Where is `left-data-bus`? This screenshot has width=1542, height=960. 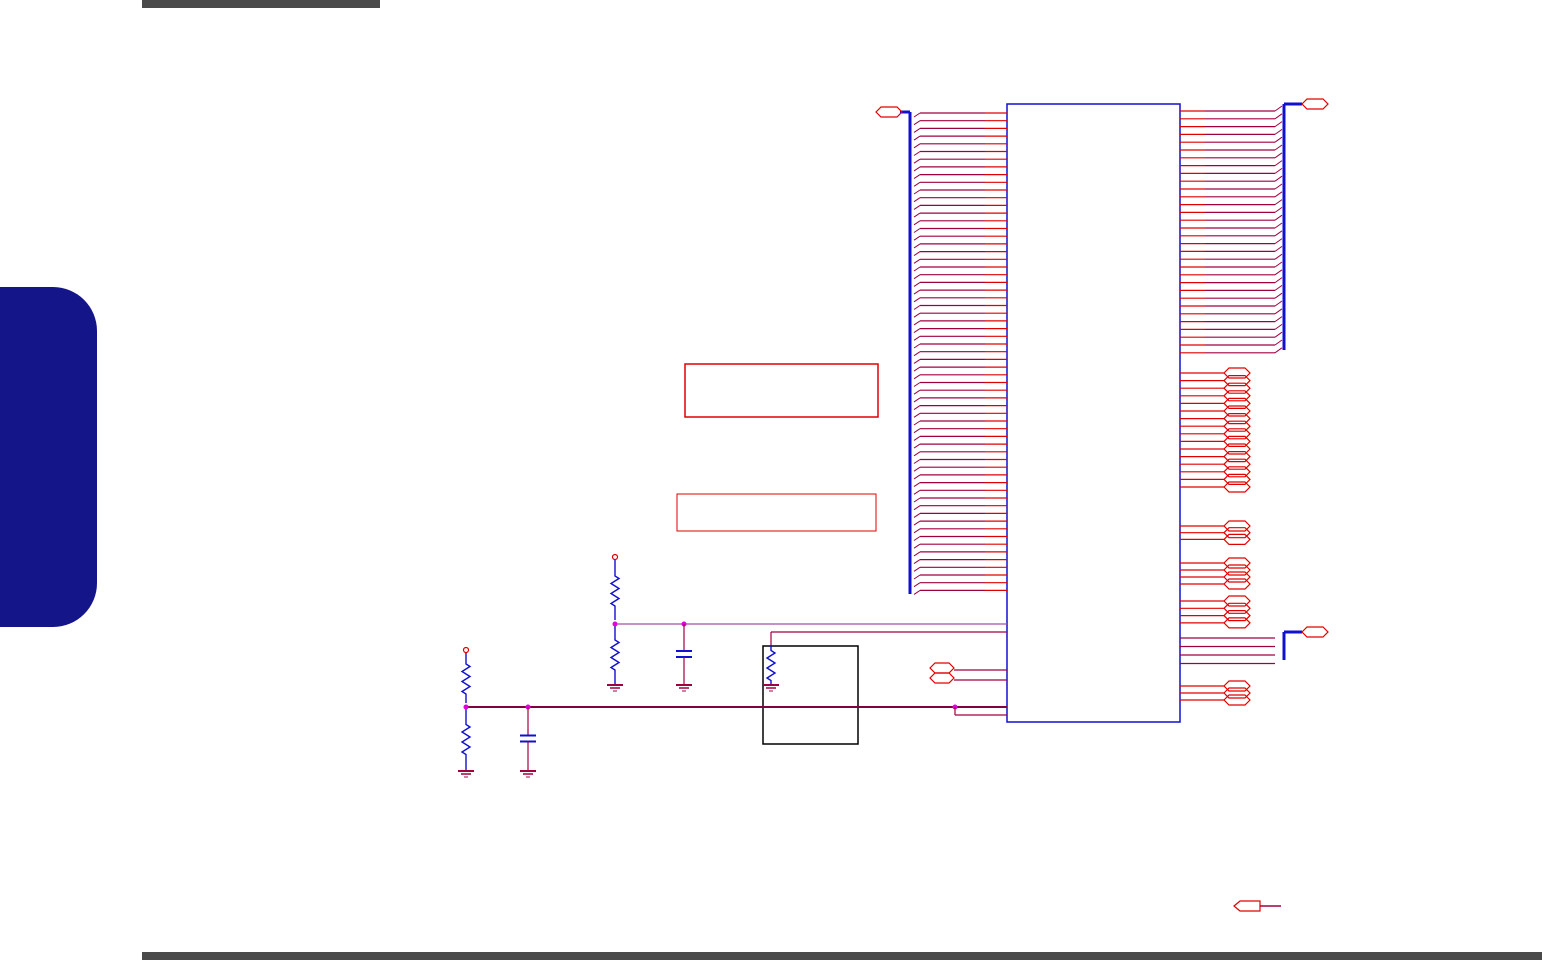
left-data-bus is located at coordinates (953, 352).